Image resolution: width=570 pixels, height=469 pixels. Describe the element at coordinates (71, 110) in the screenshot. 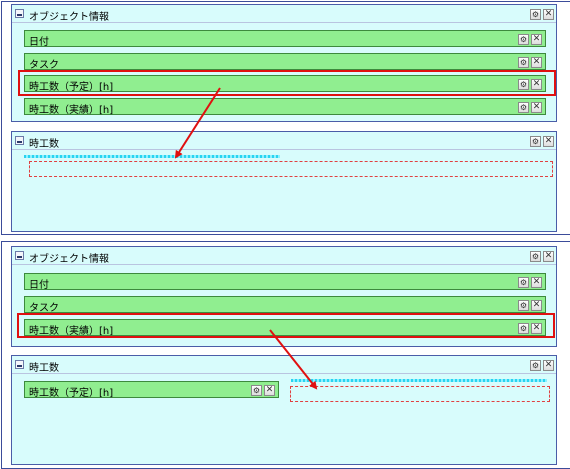

I see `field-label: 時工数（実績）[h]` at that location.